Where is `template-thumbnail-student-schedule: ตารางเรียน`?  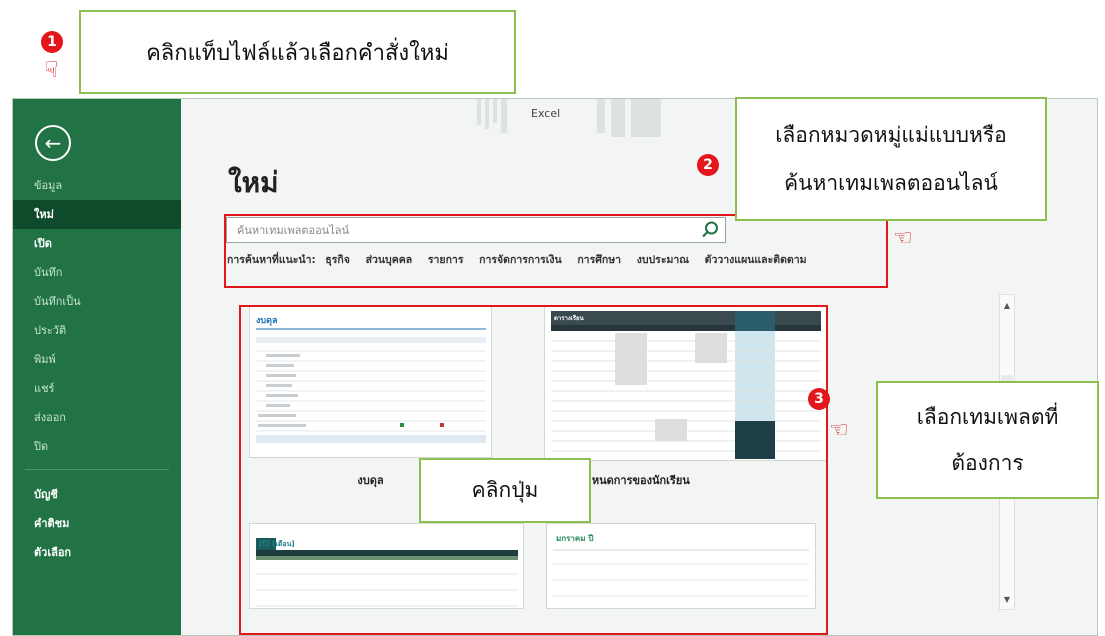
template-thumbnail-student-schedule: ตารางเรียน is located at coordinates (685, 383).